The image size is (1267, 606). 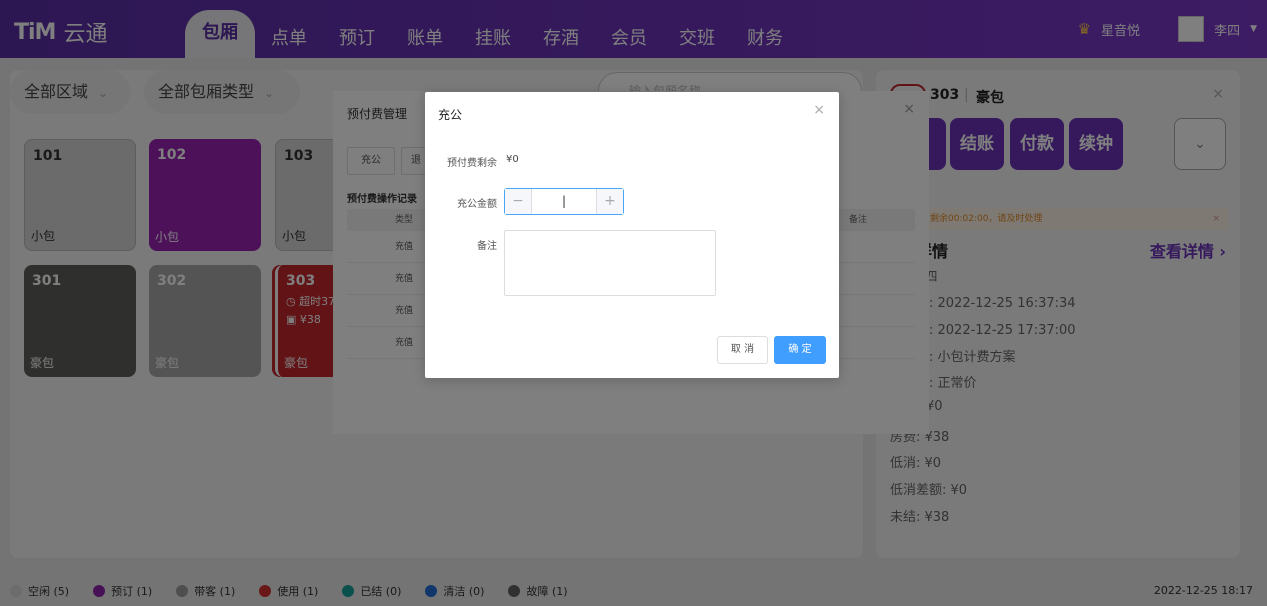 What do you see at coordinates (610, 263) in the screenshot?
I see `note-textarea` at bounding box center [610, 263].